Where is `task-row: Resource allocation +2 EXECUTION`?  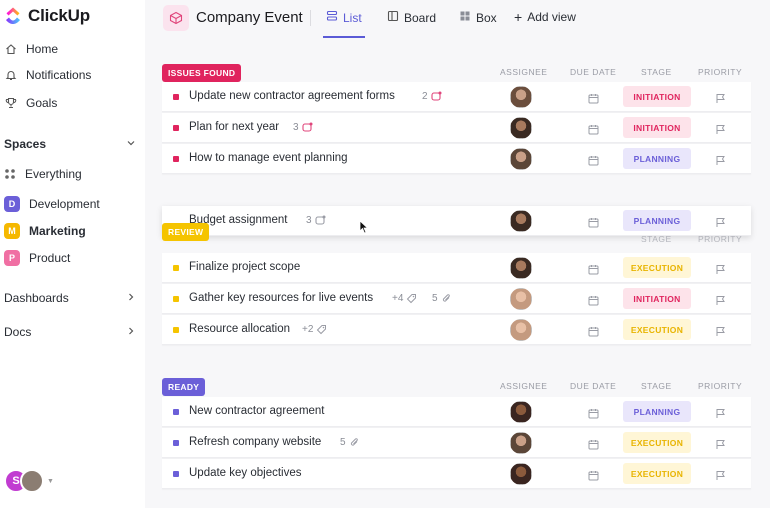 task-row: Resource allocation +2 EXECUTION is located at coordinates (456, 330).